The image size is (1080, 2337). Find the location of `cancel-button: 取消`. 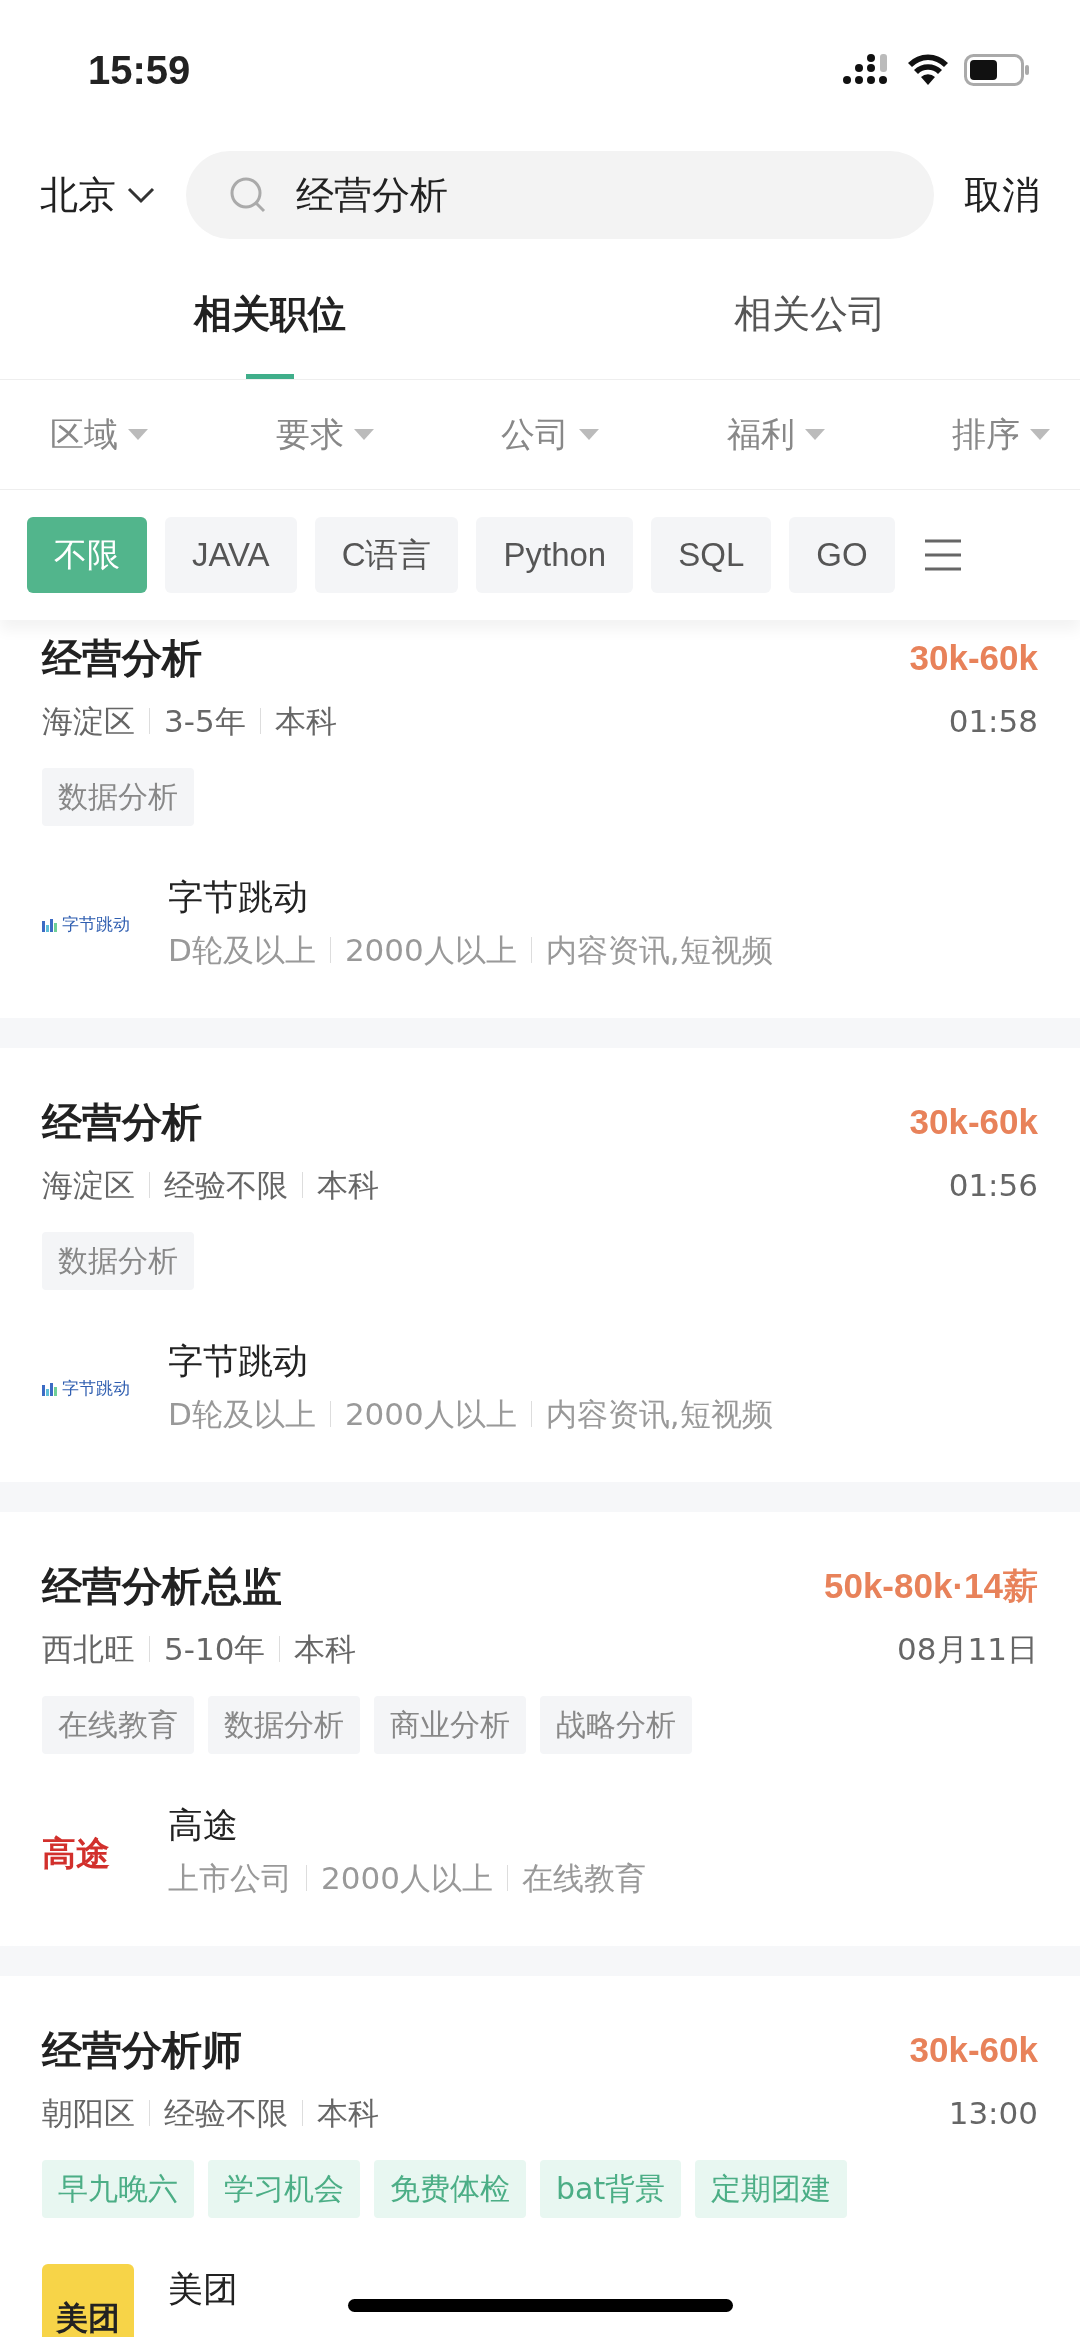

cancel-button: 取消 is located at coordinates (1002, 195).